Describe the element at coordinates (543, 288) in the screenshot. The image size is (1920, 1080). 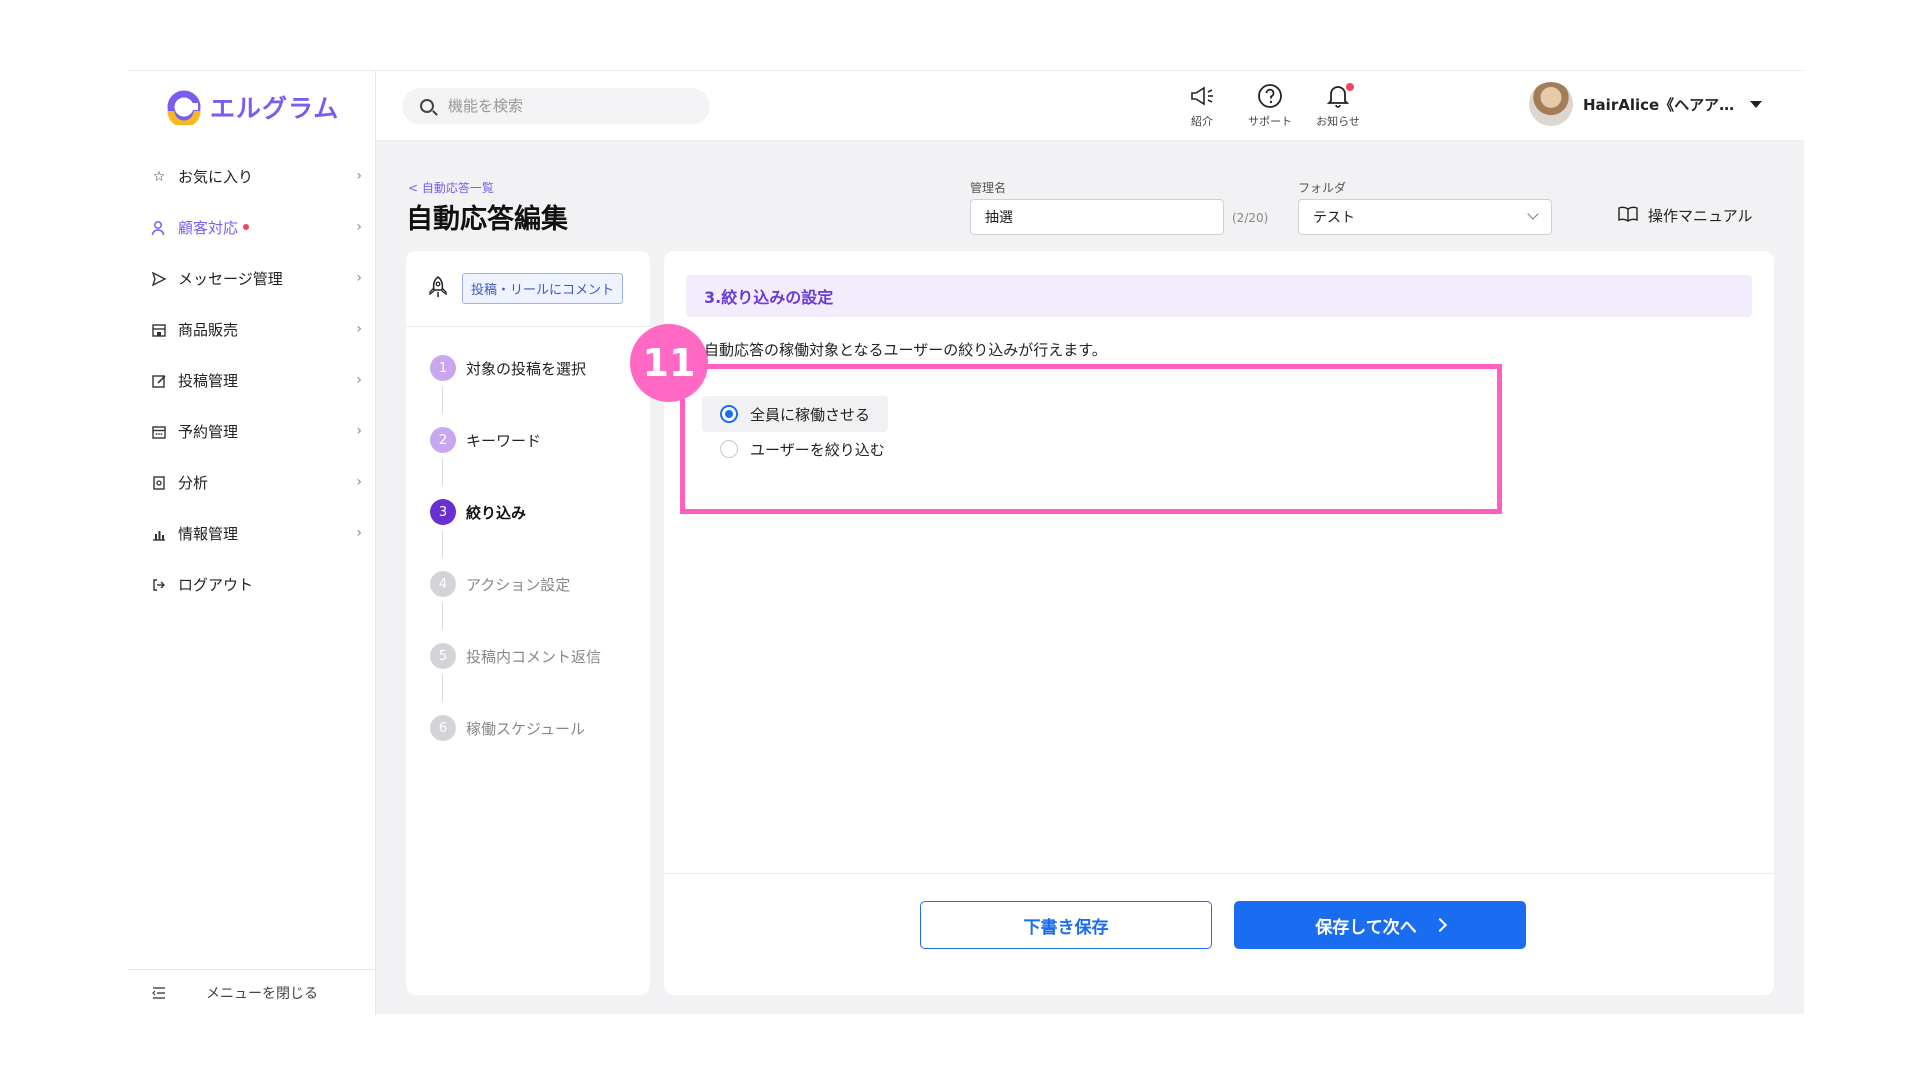
I see `trigger-type-tag: 投稿・リールにコメント` at that location.